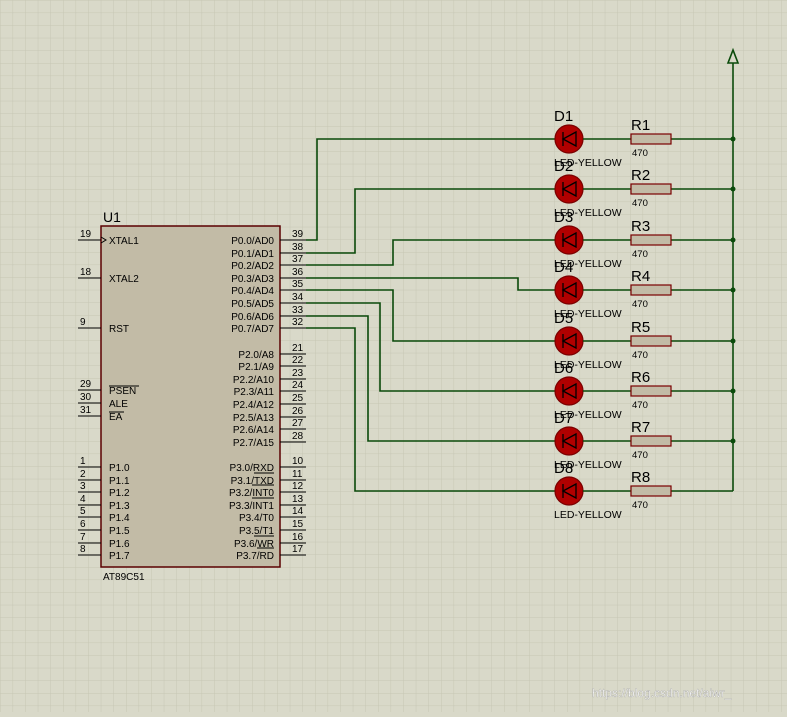  I want to click on pin-number: 10, so click(298, 461).